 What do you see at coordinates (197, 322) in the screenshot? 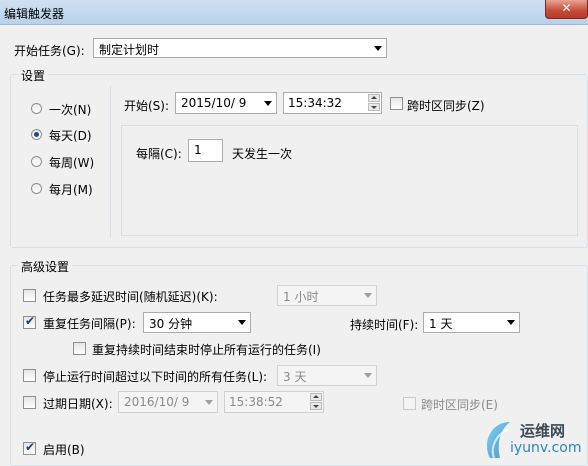
I see `repeat-interval-select: 30 分钟` at bounding box center [197, 322].